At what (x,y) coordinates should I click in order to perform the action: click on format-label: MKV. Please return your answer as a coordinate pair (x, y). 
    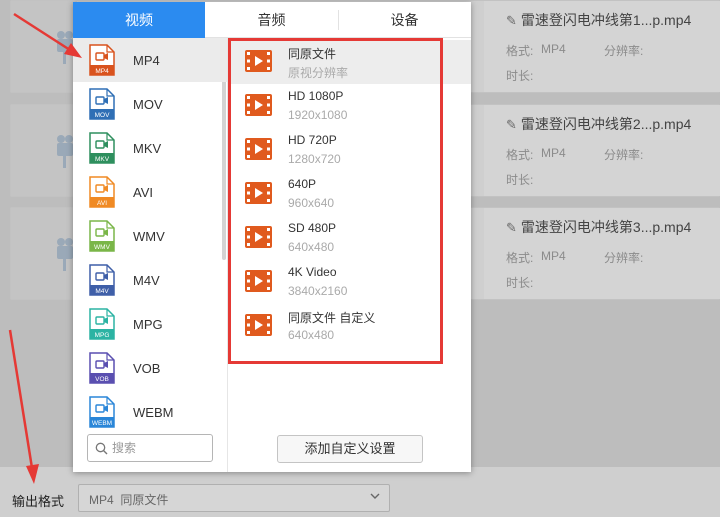
    Looking at the image, I should click on (147, 148).